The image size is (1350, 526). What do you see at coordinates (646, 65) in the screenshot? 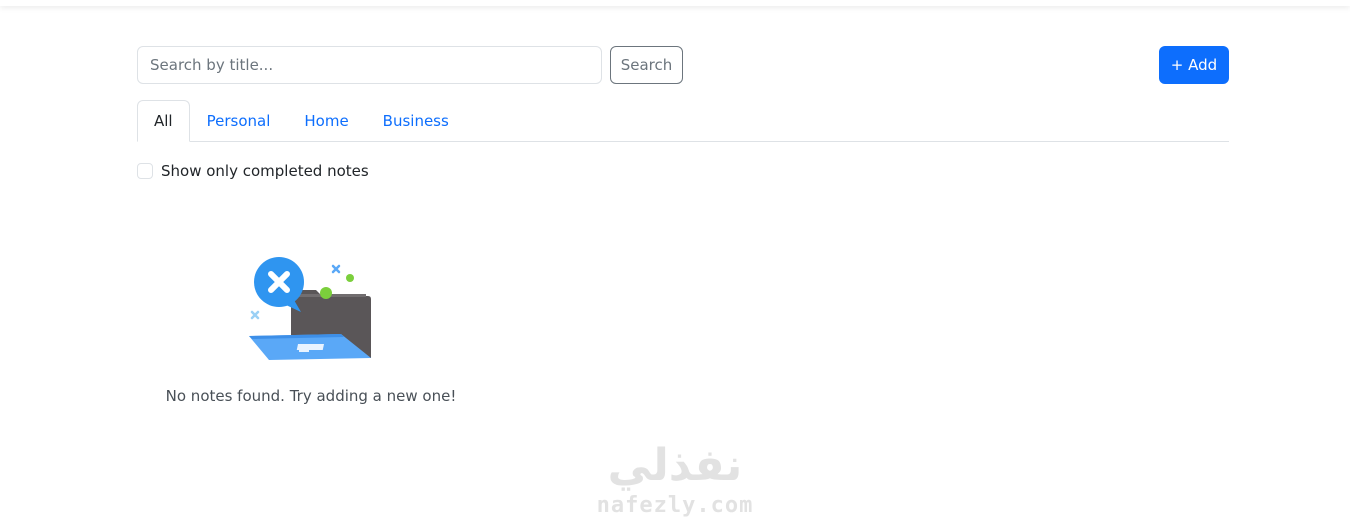
I see `search-button: Search` at bounding box center [646, 65].